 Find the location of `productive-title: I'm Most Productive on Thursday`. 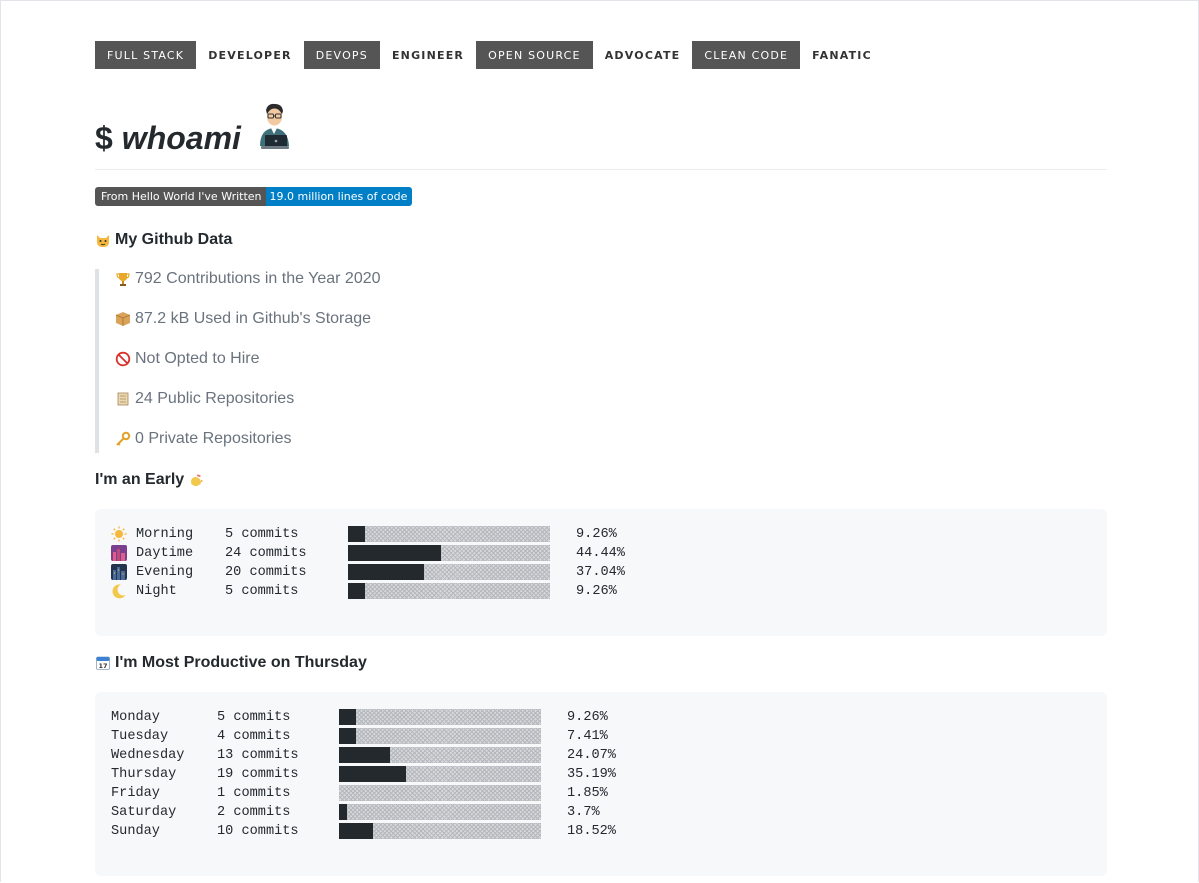

productive-title: I'm Most Productive on Thursday is located at coordinates (241, 662).